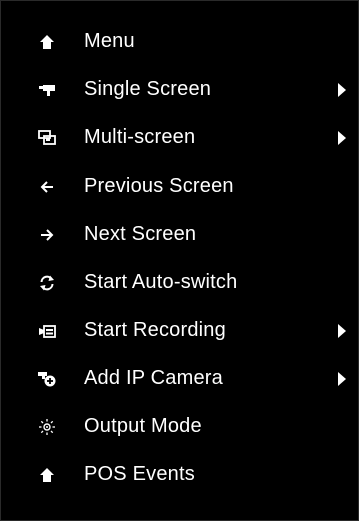 The image size is (359, 521). I want to click on sun-icon, so click(47, 427).